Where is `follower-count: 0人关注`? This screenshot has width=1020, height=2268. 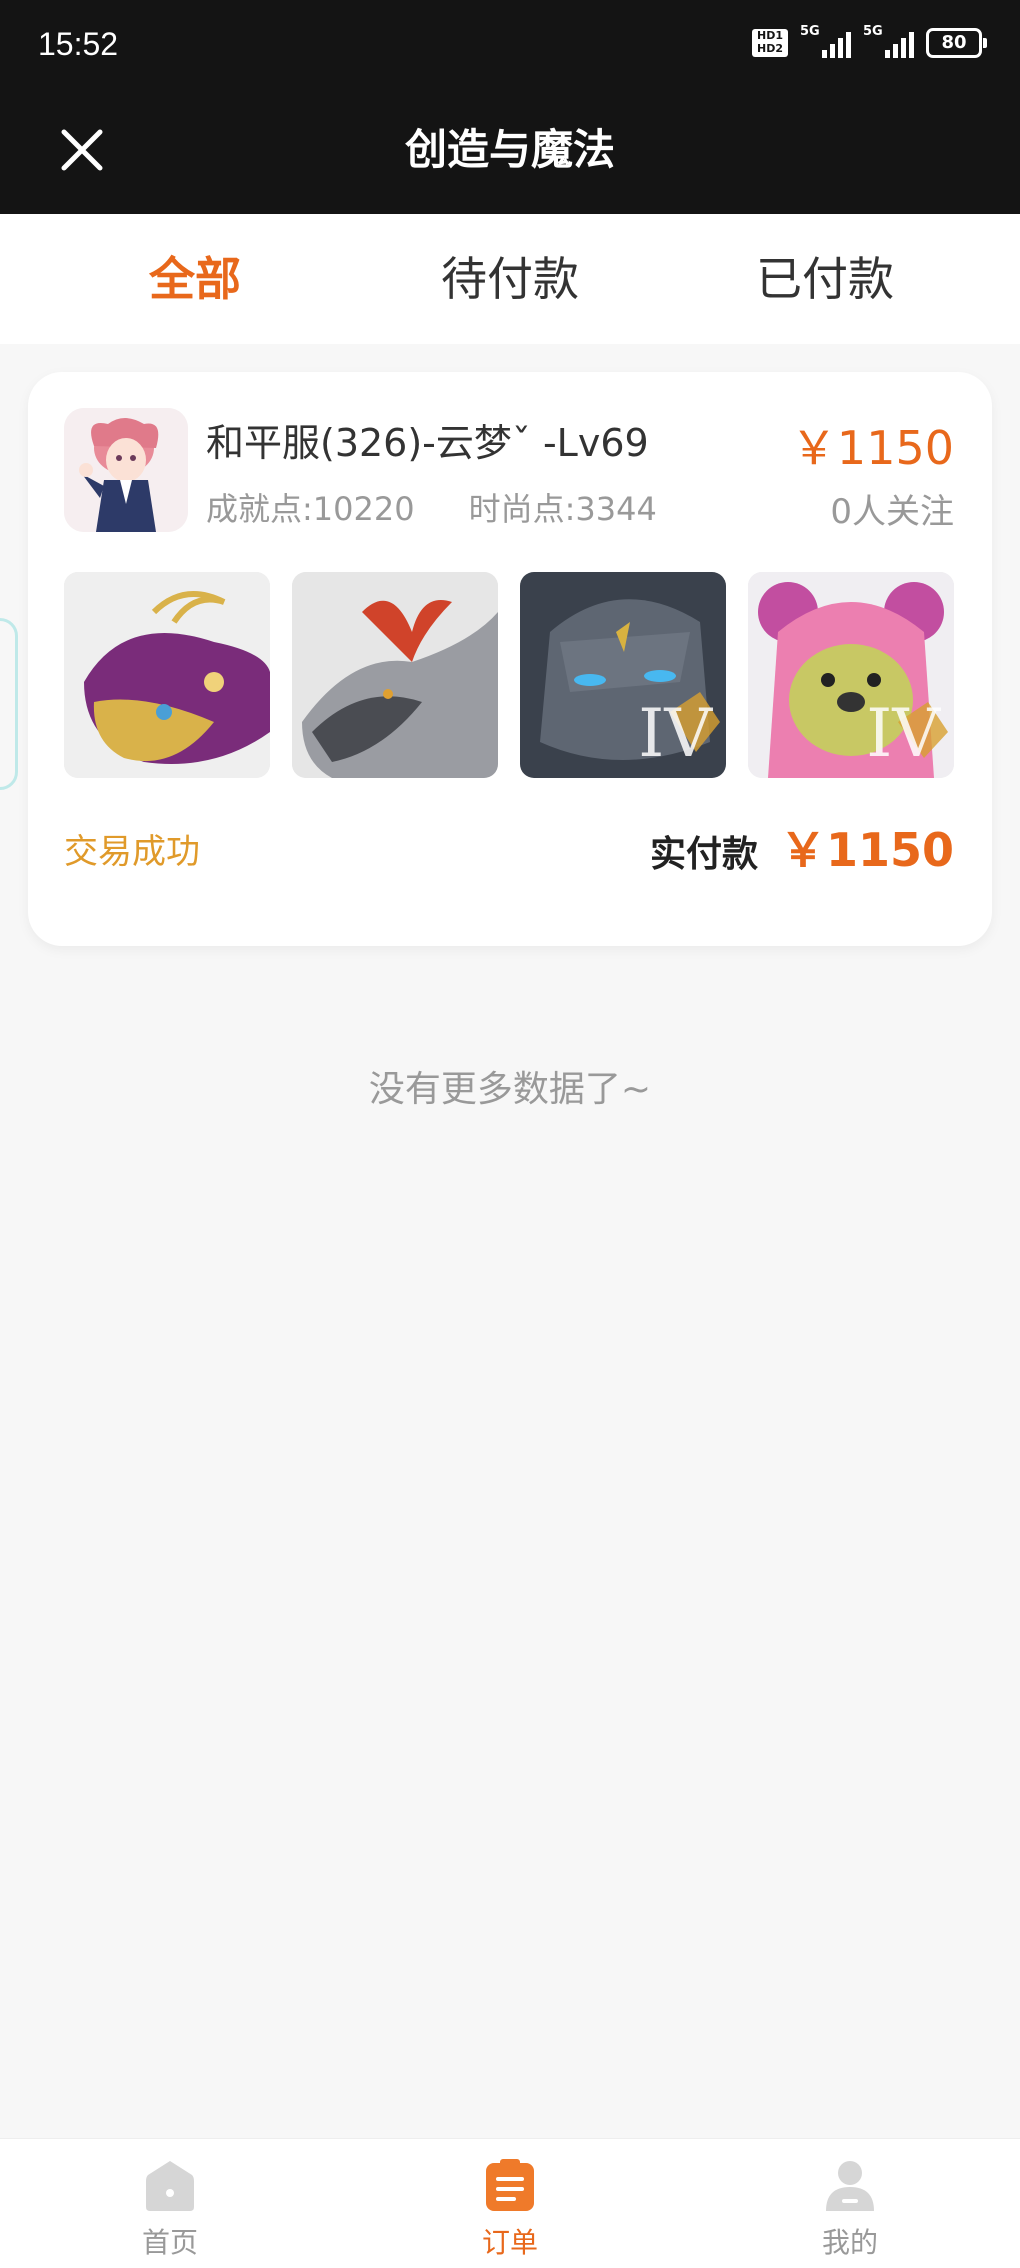
follower-count: 0人关注 is located at coordinates (892, 512).